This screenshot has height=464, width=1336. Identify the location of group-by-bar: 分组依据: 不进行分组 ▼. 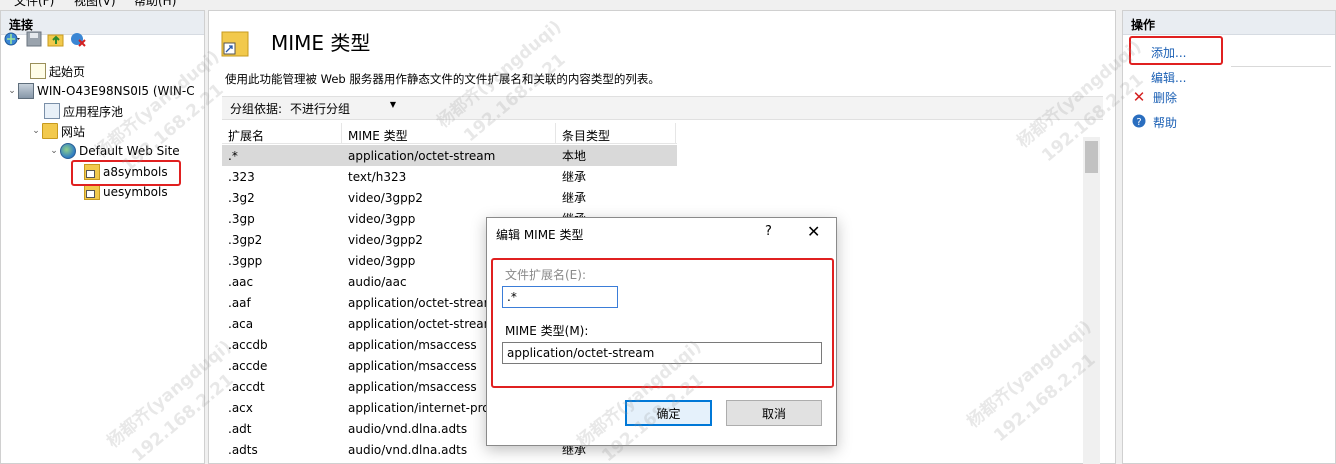
(662, 108).